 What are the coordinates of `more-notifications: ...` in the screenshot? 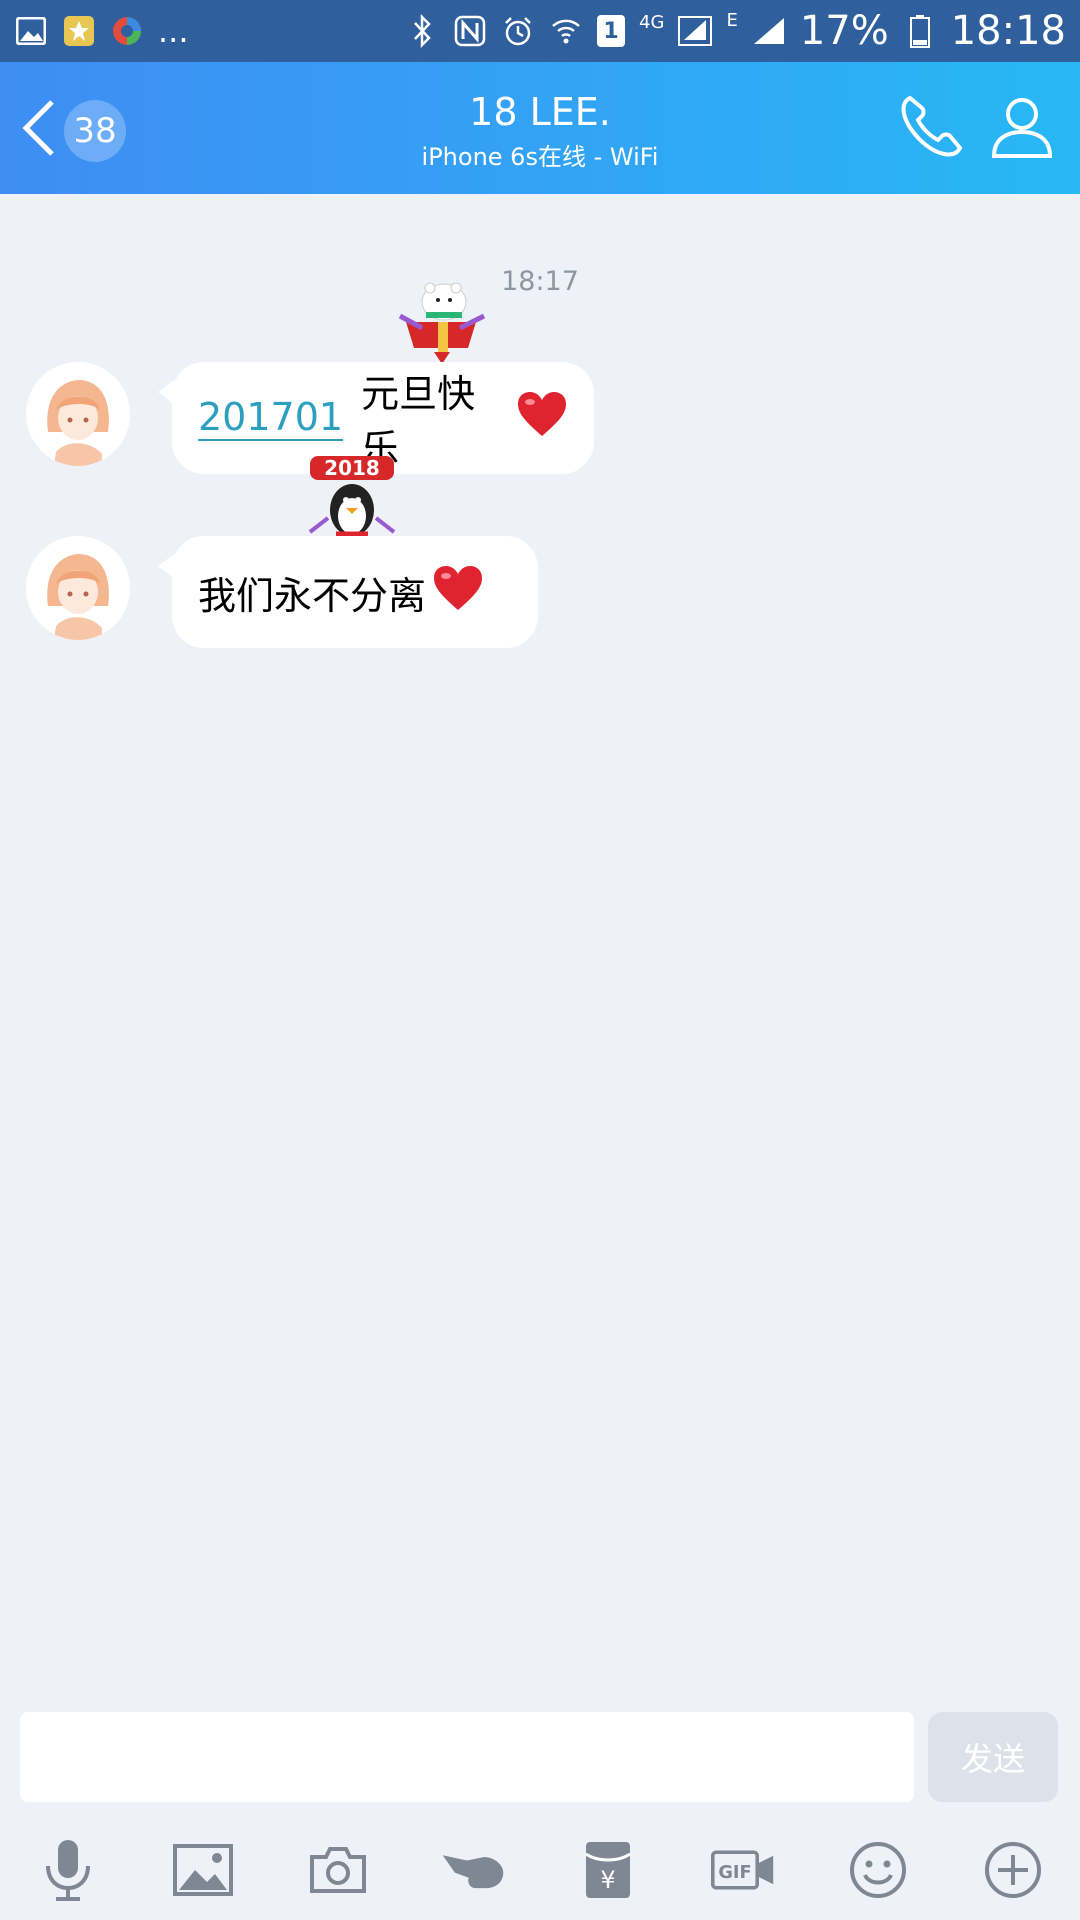 It's located at (173, 31).